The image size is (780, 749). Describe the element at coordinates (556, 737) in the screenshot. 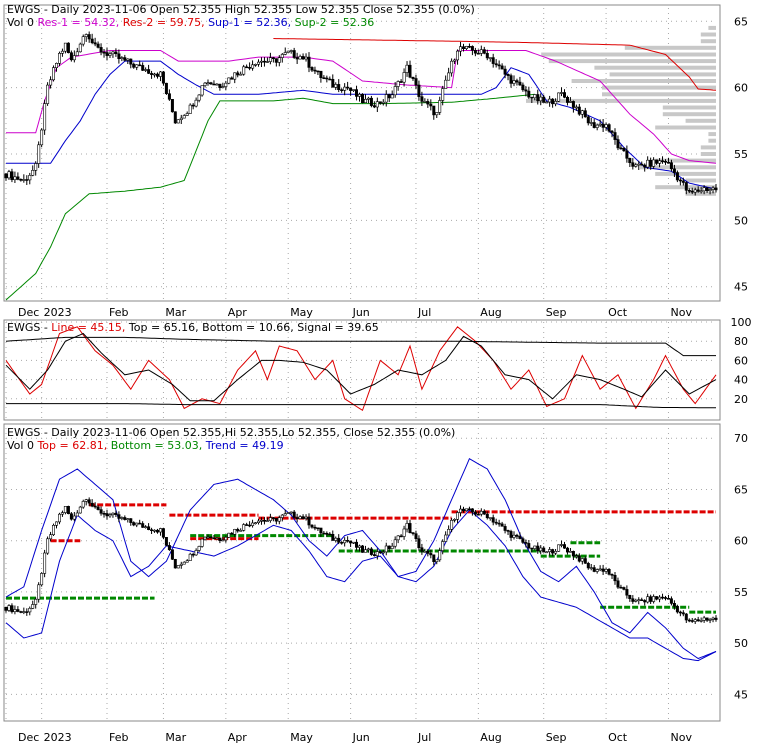

I see `x-tick-label: Sep` at that location.